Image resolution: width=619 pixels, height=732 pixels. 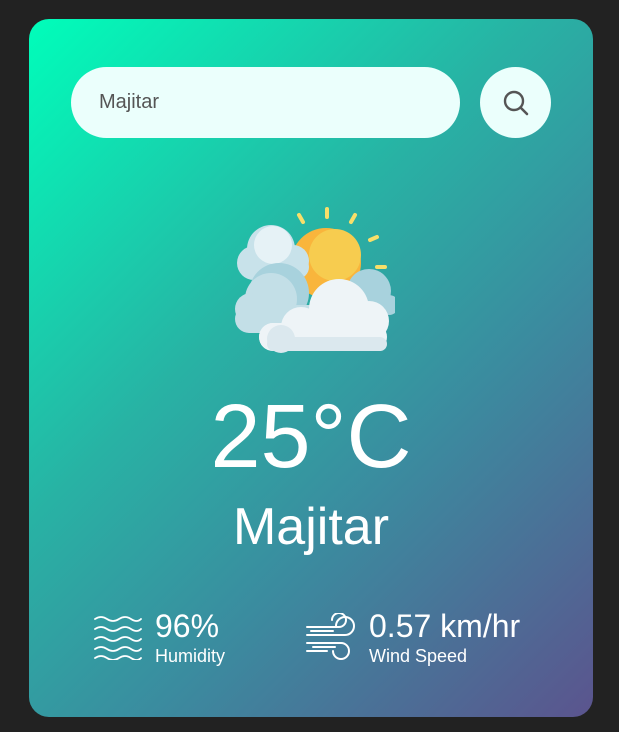 I want to click on humidity-stat: 96% Humidity, so click(x=159, y=637).